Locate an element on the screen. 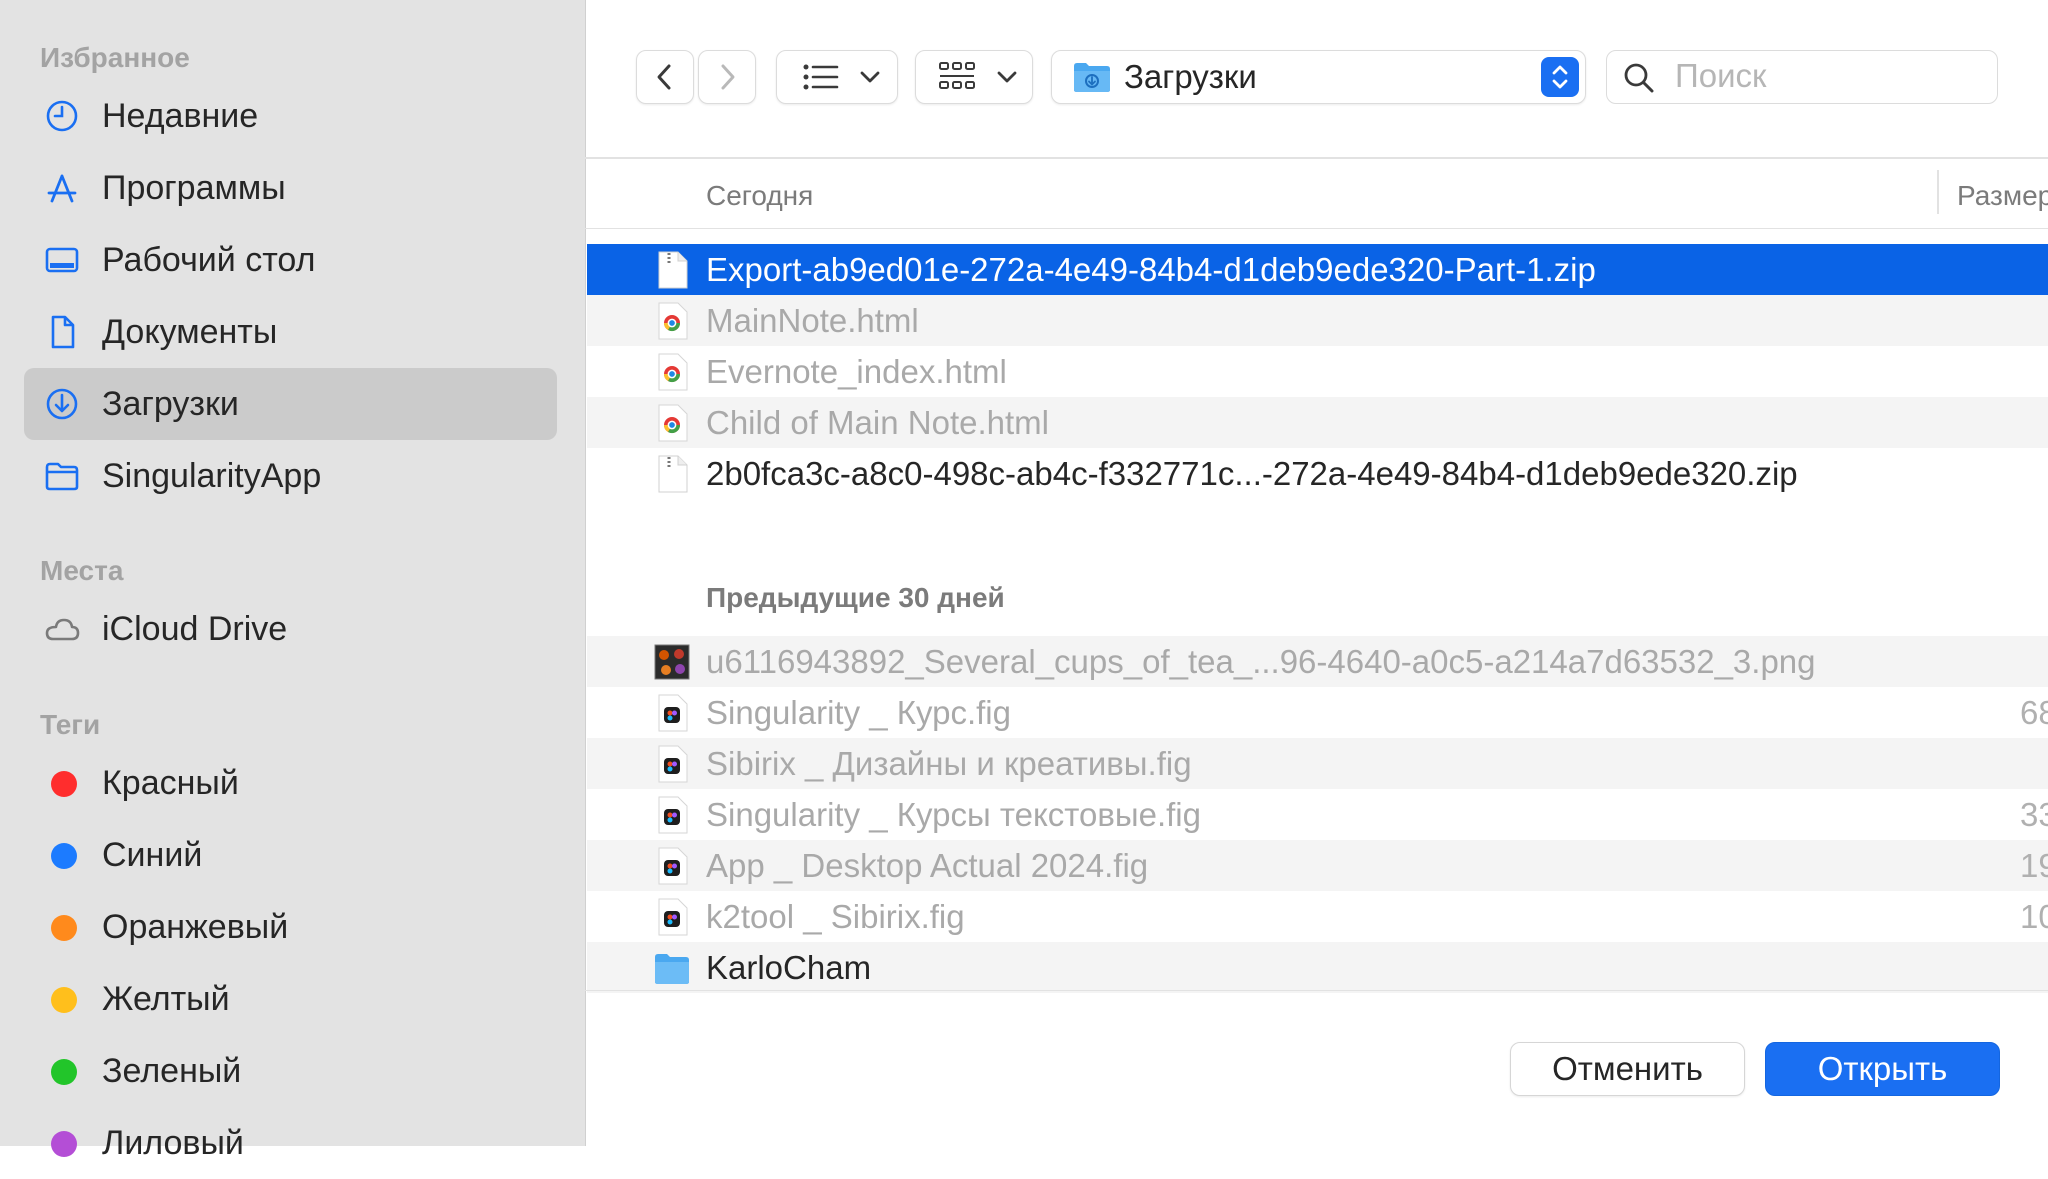 The image size is (2048, 1179). downloads-folder-icon is located at coordinates (1092, 77).